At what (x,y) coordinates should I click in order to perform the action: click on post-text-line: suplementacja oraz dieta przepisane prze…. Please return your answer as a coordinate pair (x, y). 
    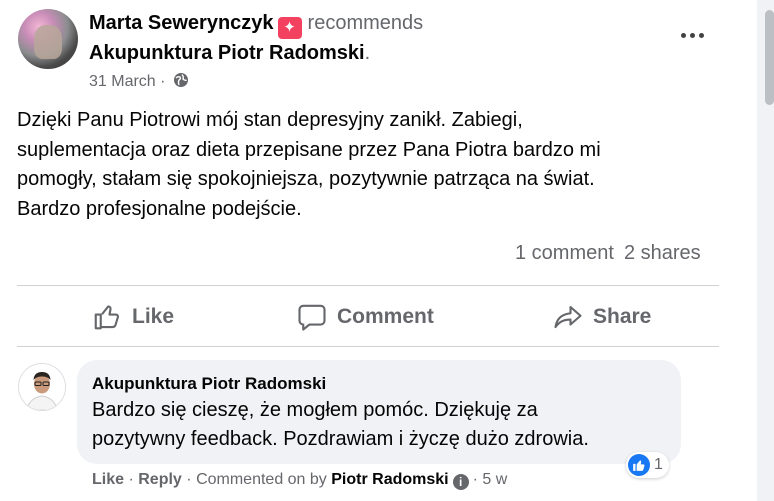
    Looking at the image, I should click on (309, 149).